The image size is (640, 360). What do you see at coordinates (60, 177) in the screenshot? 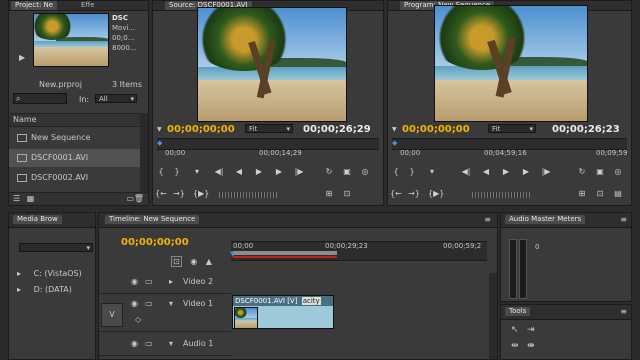
I see `list-item-label: DSCF0002.AVI` at bounding box center [60, 177].